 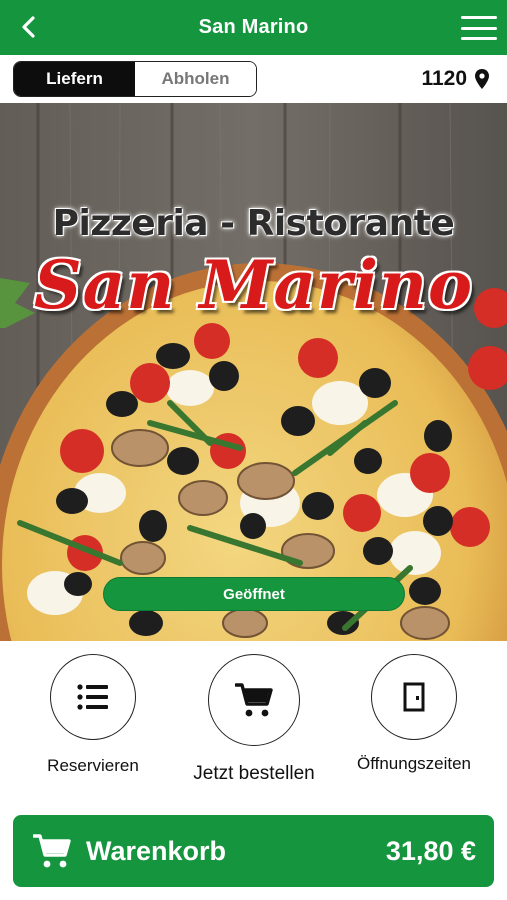 I want to click on open-status-button: Geöffnet, so click(x=254, y=594).